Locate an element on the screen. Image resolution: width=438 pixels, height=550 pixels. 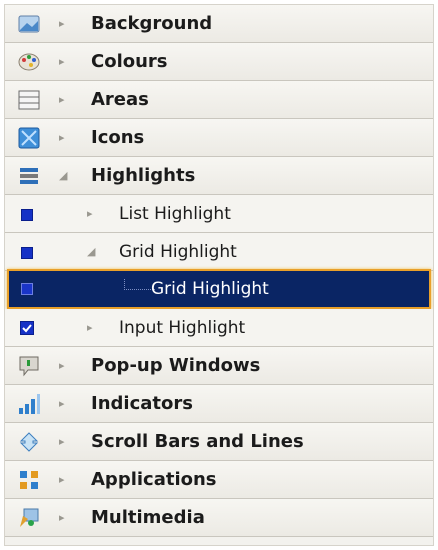
checkbox-icon is located at coordinates (27, 328).